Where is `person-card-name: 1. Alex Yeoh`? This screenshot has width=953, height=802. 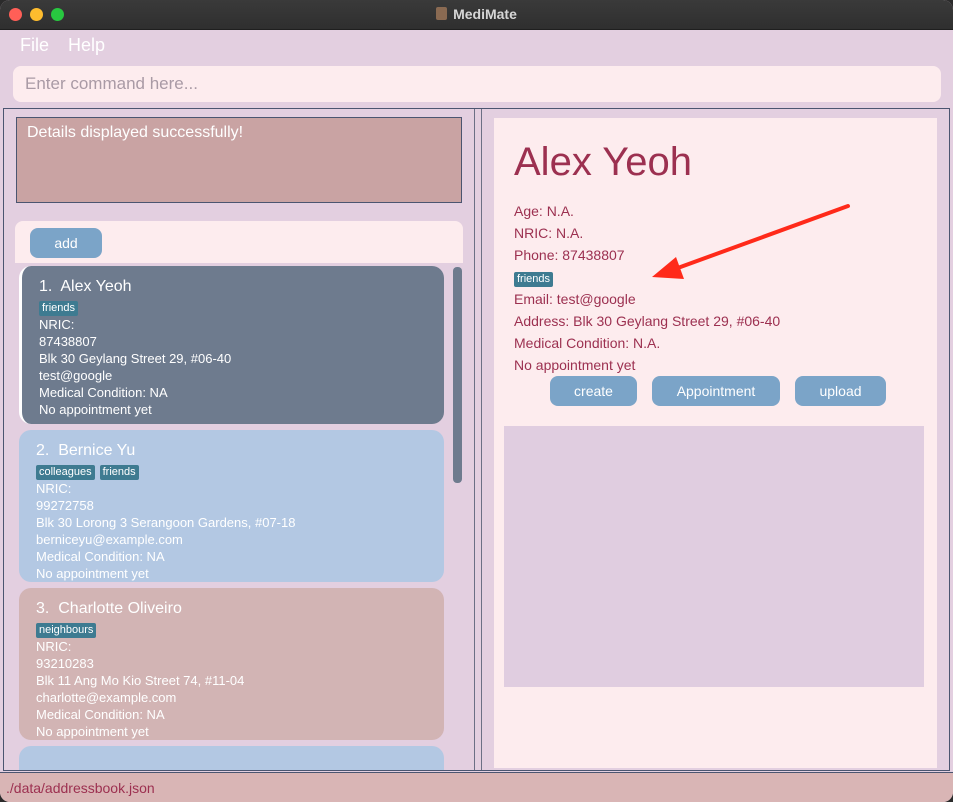
person-card-name: 1. Alex Yeoh is located at coordinates (85, 286).